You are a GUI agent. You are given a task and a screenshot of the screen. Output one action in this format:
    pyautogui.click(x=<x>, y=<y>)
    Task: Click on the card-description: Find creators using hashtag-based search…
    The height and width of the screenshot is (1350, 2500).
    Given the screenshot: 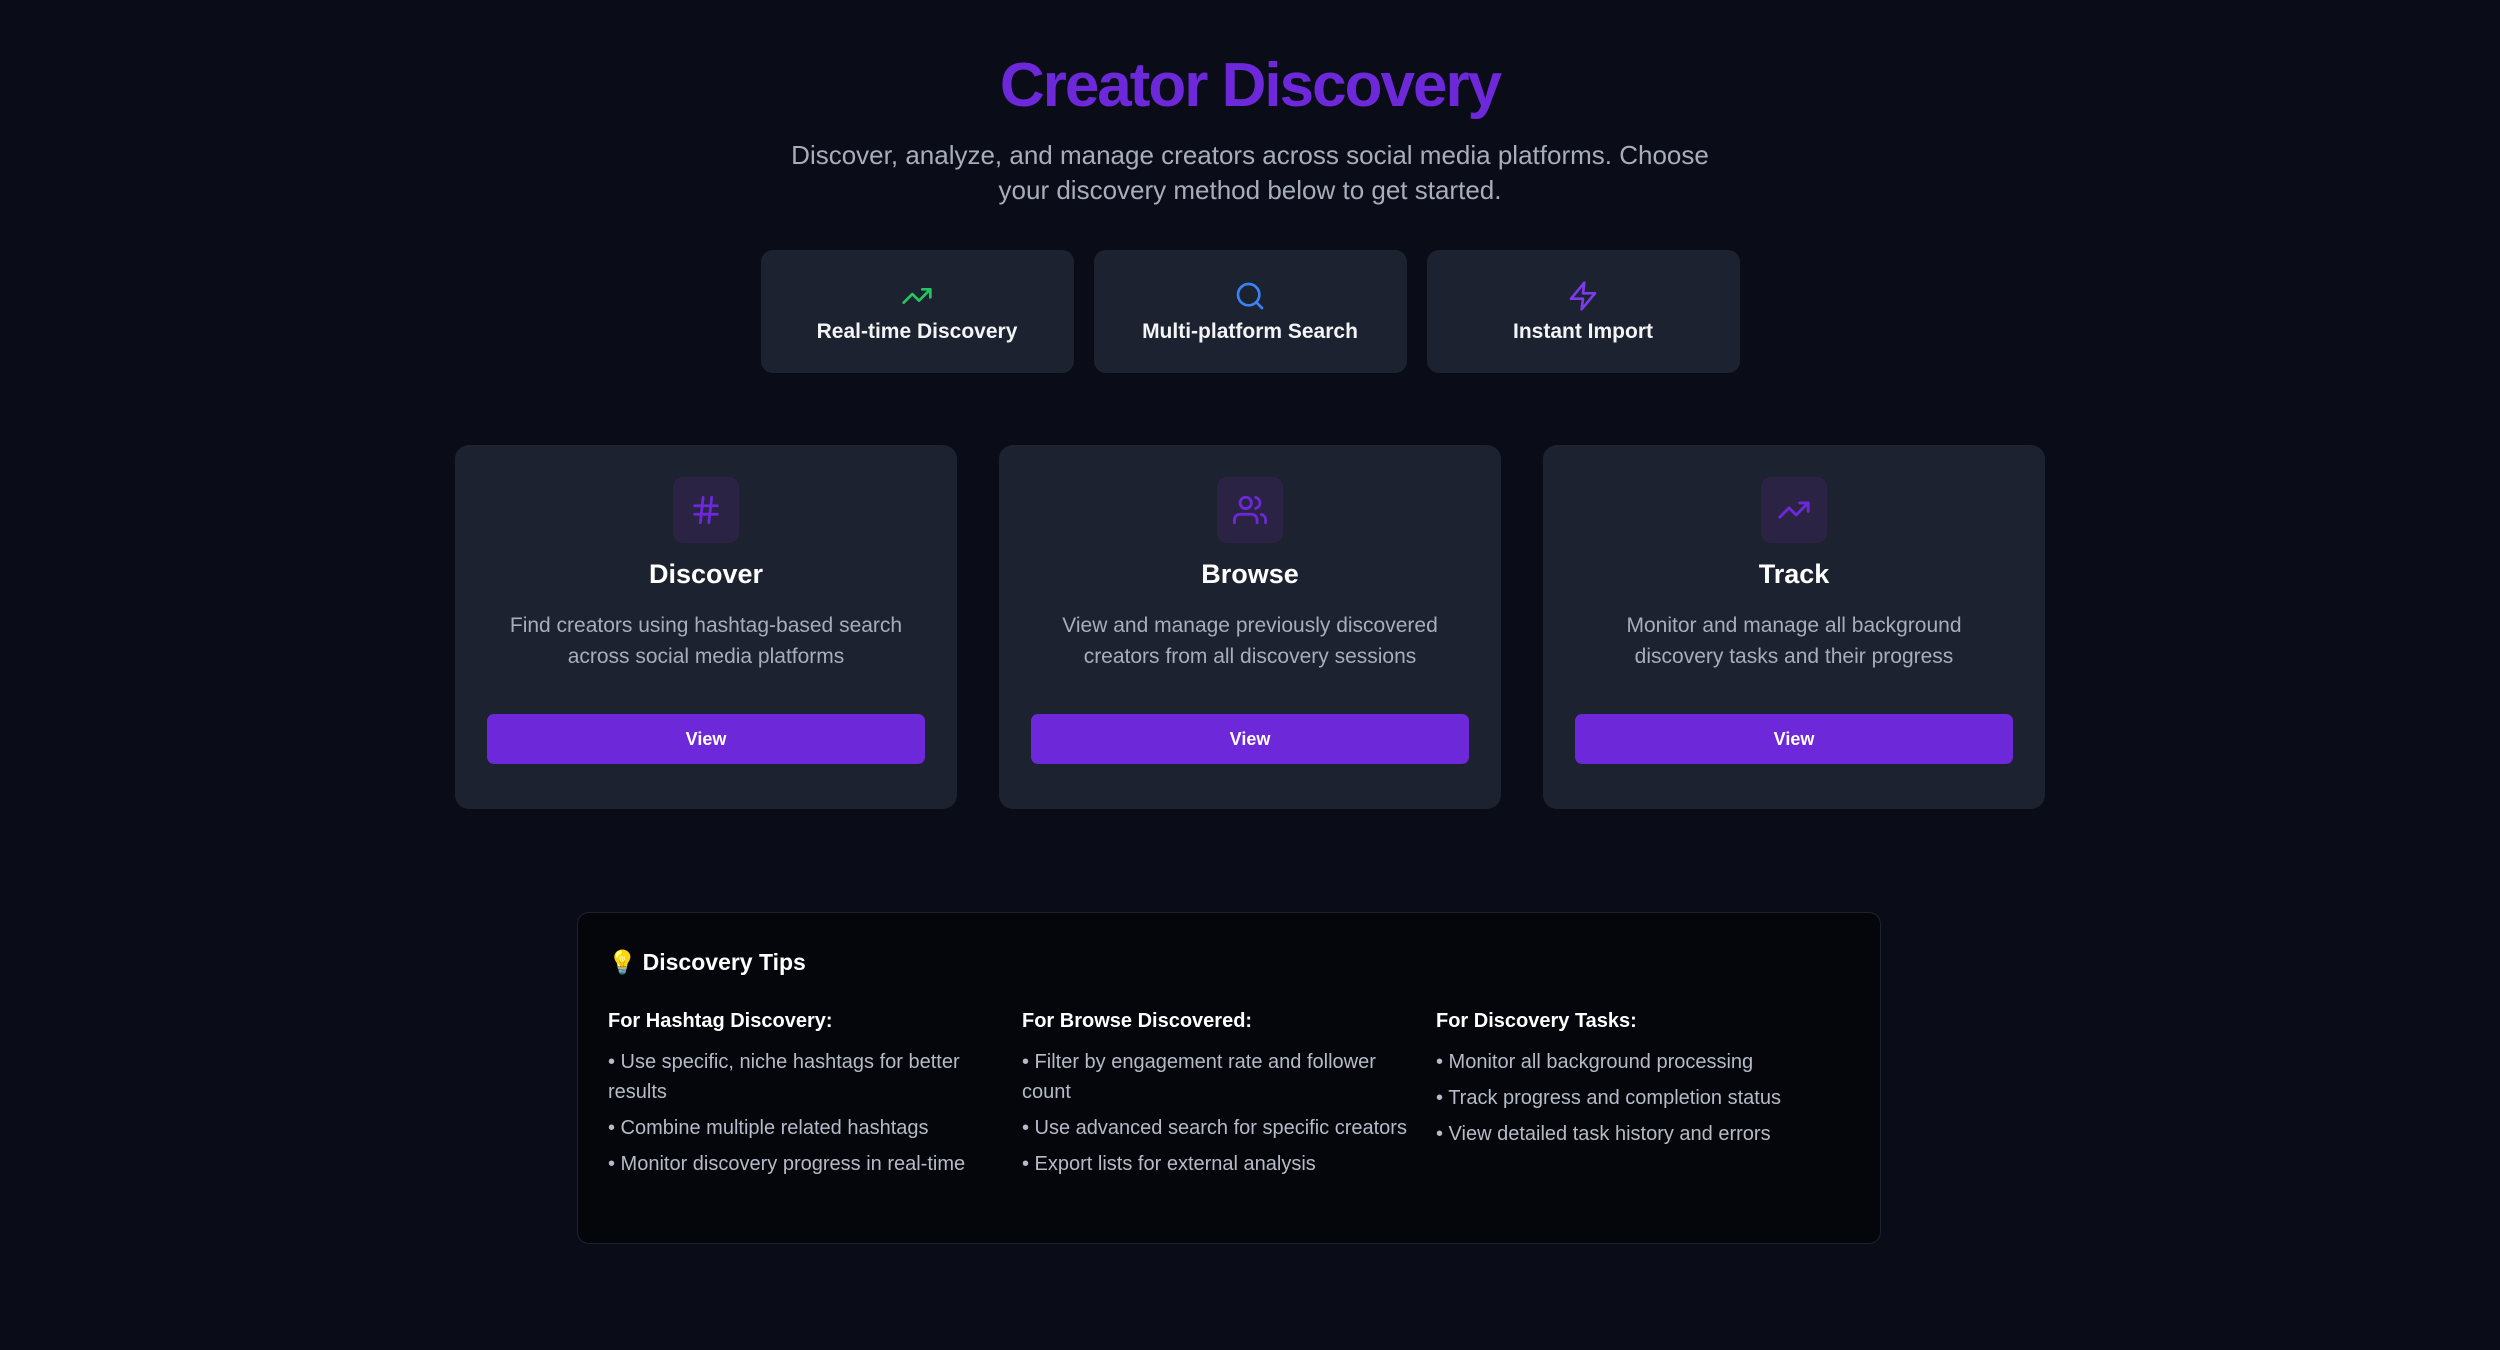 What is the action you would take?
    pyautogui.click(x=706, y=641)
    